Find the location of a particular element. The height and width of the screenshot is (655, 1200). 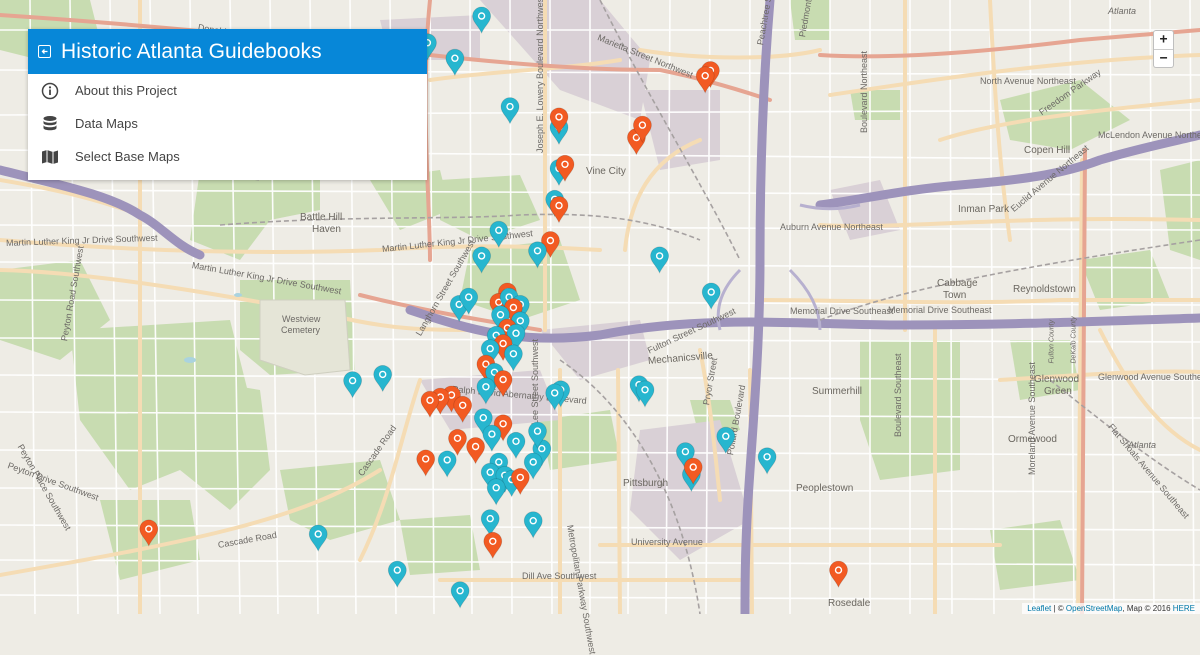

attribution-text: , Map © 2016 is located at coordinates (1147, 608).